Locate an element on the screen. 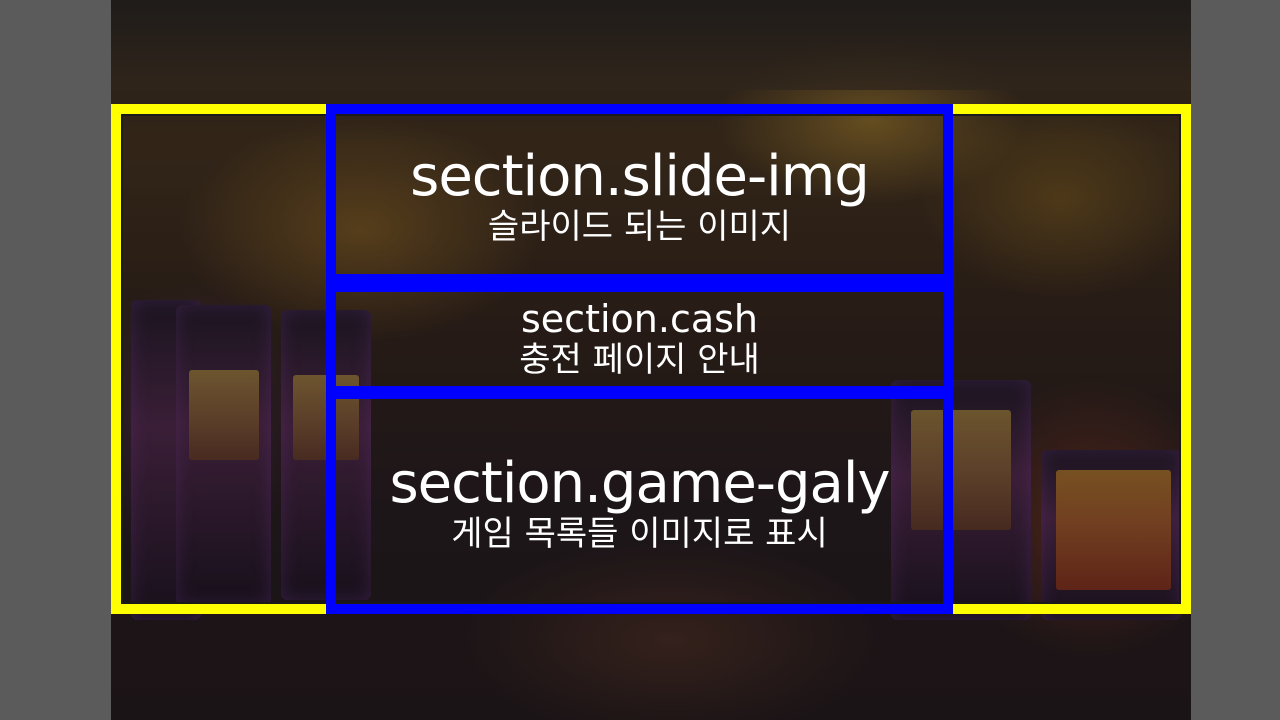 The width and height of the screenshot is (1280, 720). section-selector-label: section.slide-img is located at coordinates (640, 176).